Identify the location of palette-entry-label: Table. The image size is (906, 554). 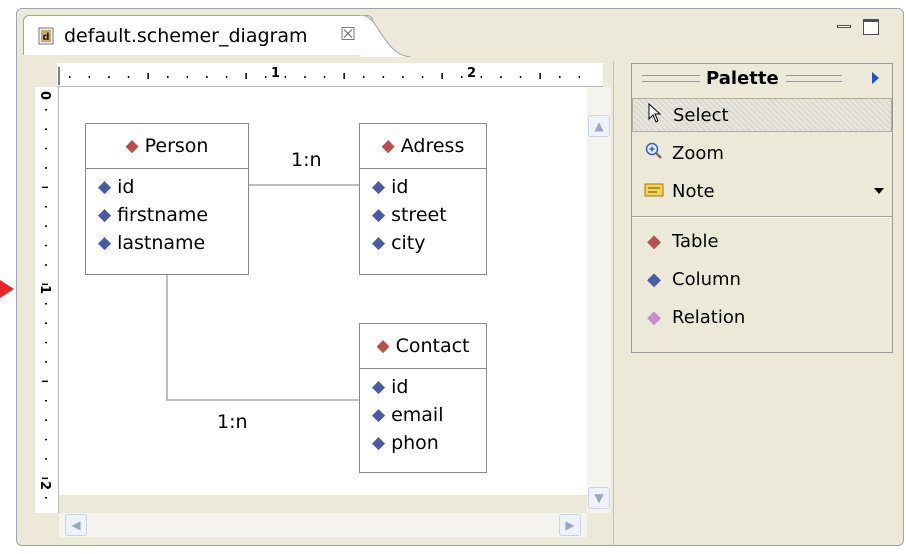
(695, 241).